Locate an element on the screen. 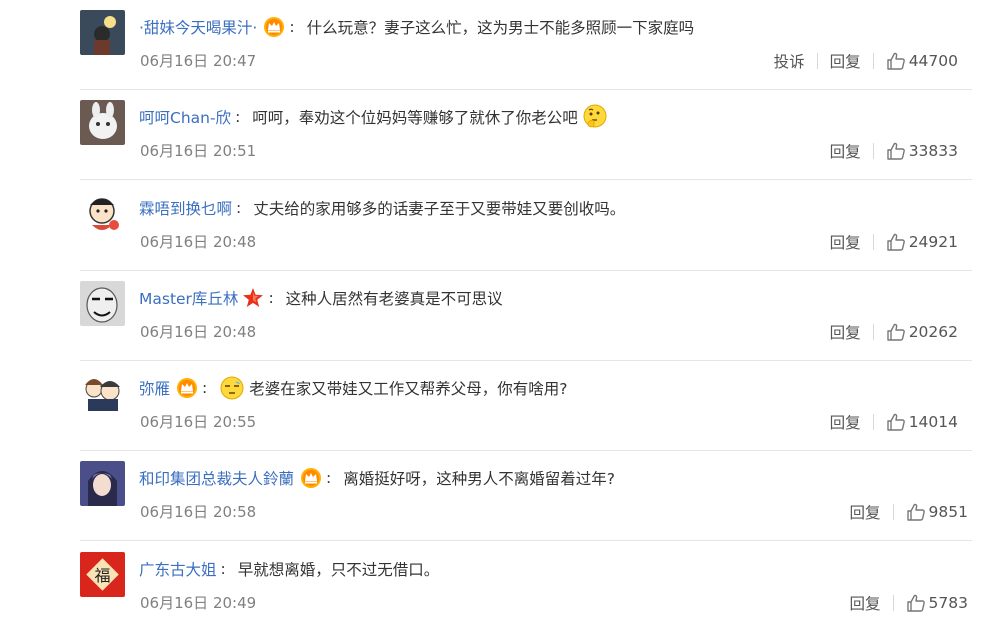  username: 呵呵Chan-欣 is located at coordinates (185, 117).